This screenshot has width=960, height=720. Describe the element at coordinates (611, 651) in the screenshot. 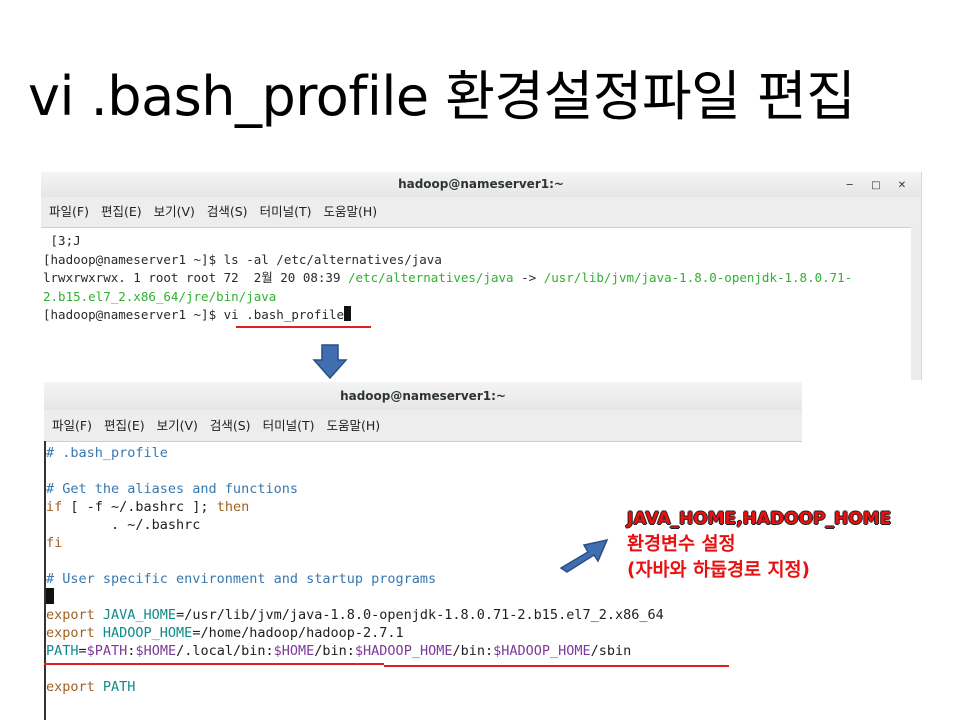

I see `code-text: /sbin` at that location.